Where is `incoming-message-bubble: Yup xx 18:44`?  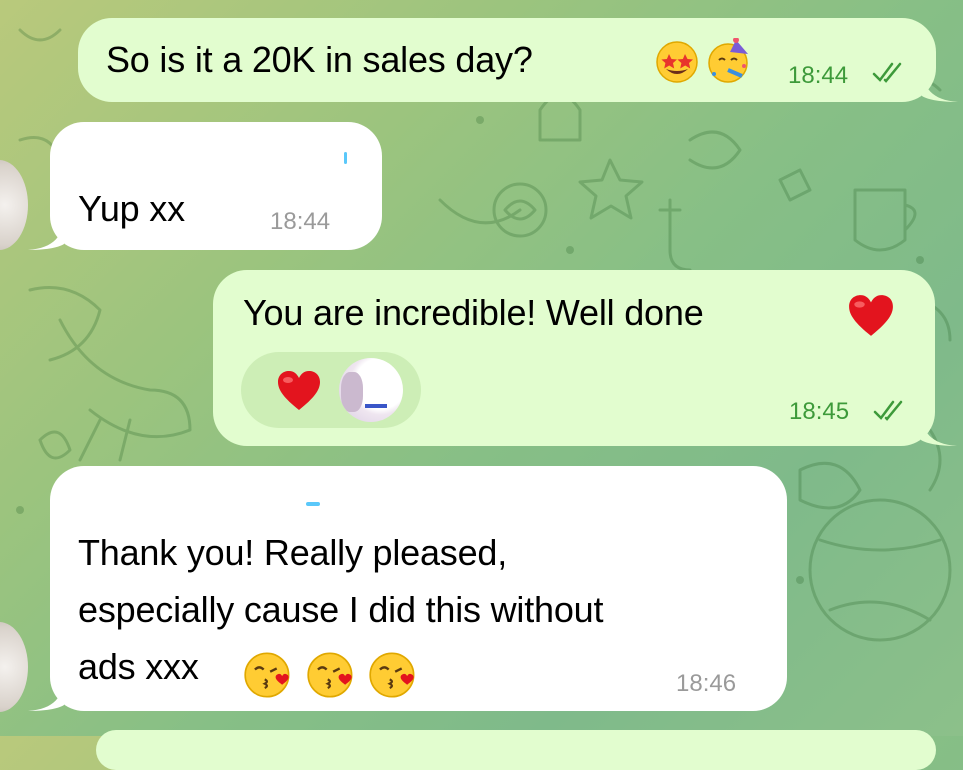 incoming-message-bubble: Yup xx 18:44 is located at coordinates (205, 186).